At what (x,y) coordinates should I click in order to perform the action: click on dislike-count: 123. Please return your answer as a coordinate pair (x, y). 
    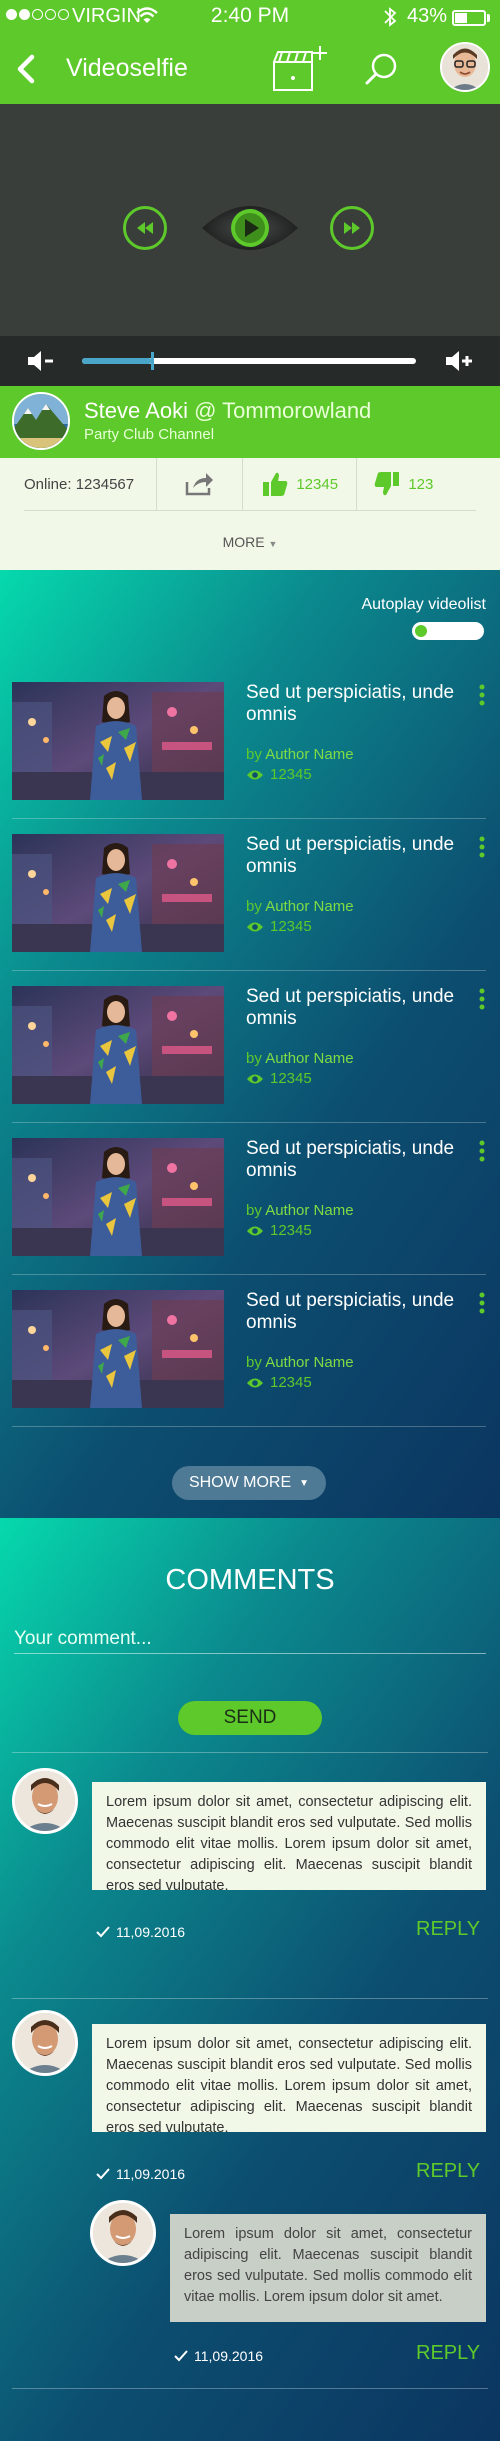
    Looking at the image, I should click on (421, 484).